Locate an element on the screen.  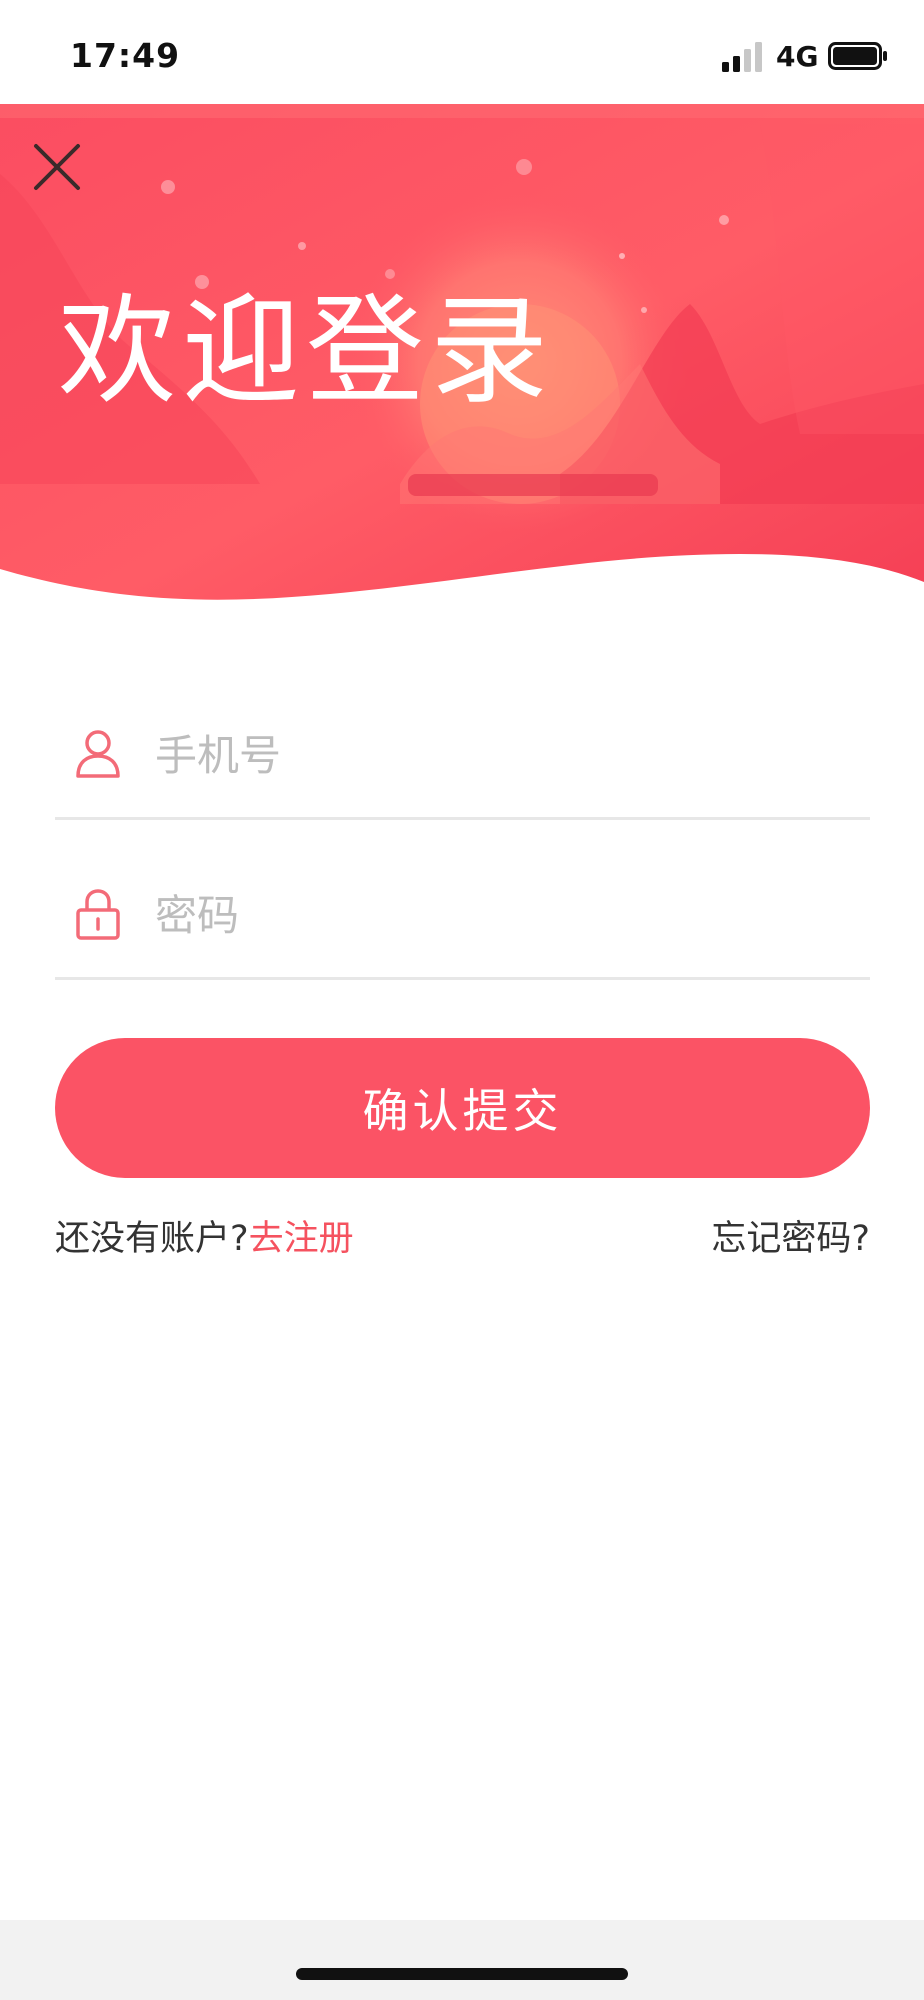
lock-icon is located at coordinates (98, 914).